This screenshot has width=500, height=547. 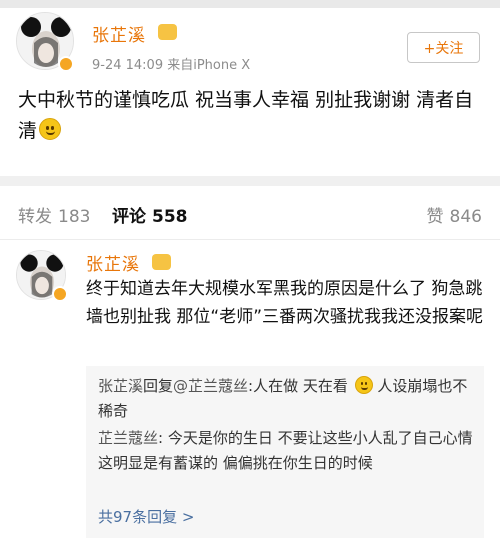 What do you see at coordinates (120, 386) in the screenshot?
I see `reply-author: 张芷溪` at bounding box center [120, 386].